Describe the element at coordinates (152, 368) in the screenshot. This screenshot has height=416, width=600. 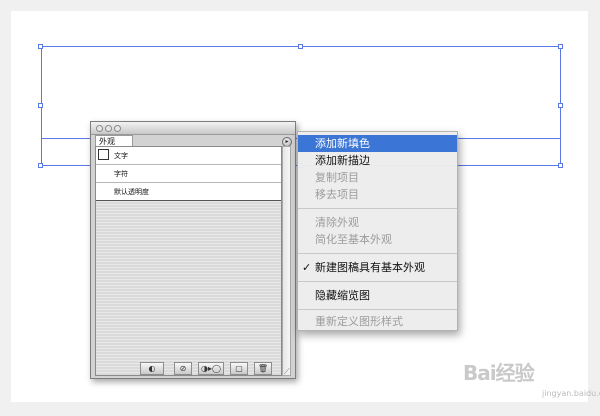
I see `new-art-basic-appearance-button: ◐` at that location.